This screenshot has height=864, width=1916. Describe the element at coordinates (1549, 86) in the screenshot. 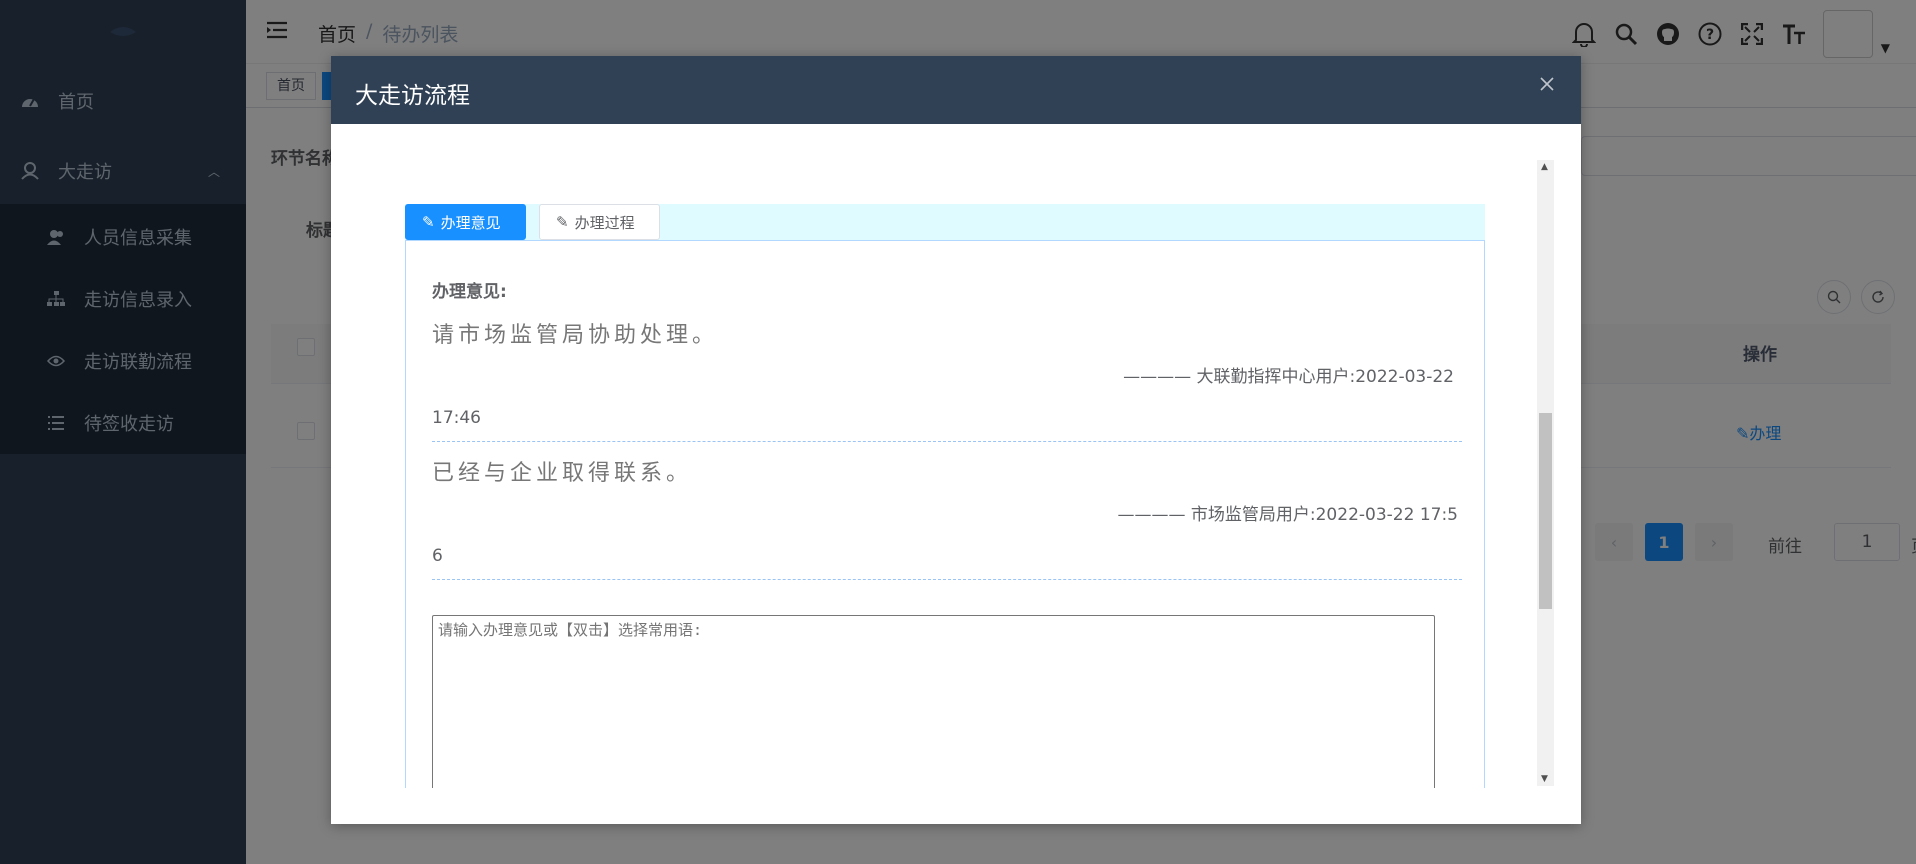

I see `close-icon` at that location.